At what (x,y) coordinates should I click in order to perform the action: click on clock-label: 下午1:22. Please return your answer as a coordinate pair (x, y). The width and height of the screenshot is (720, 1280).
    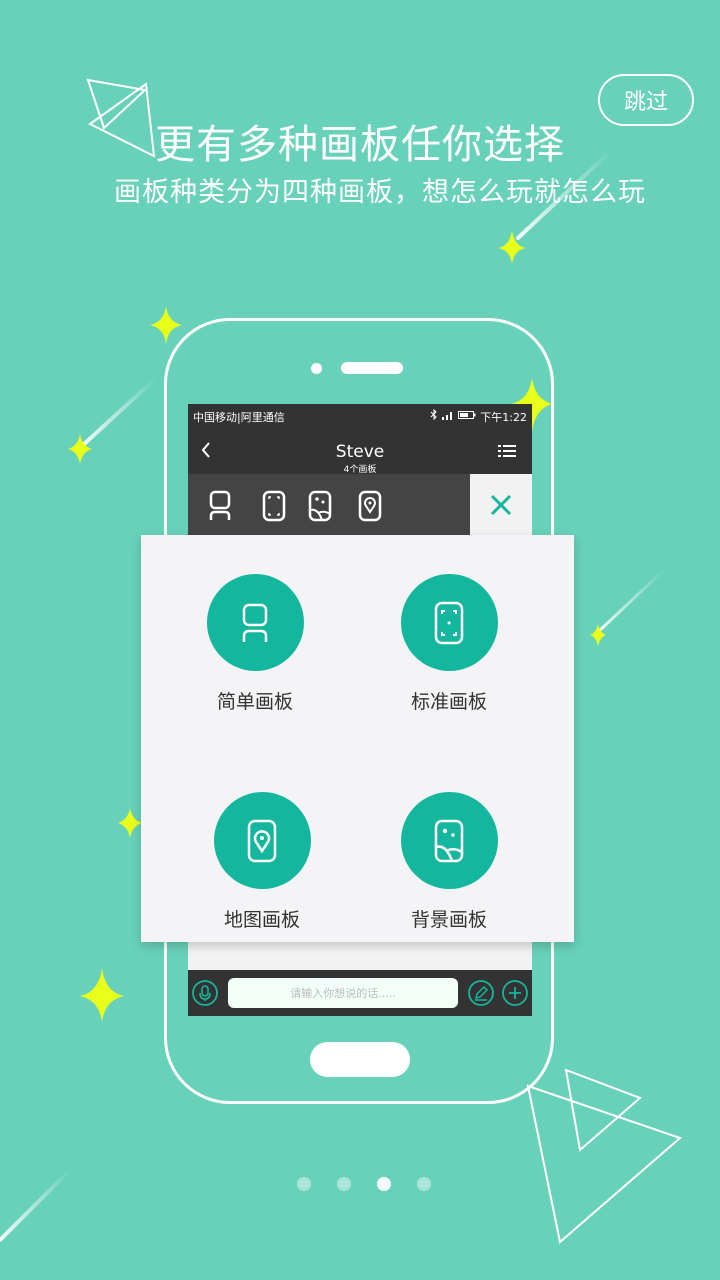
    Looking at the image, I should click on (503, 417).